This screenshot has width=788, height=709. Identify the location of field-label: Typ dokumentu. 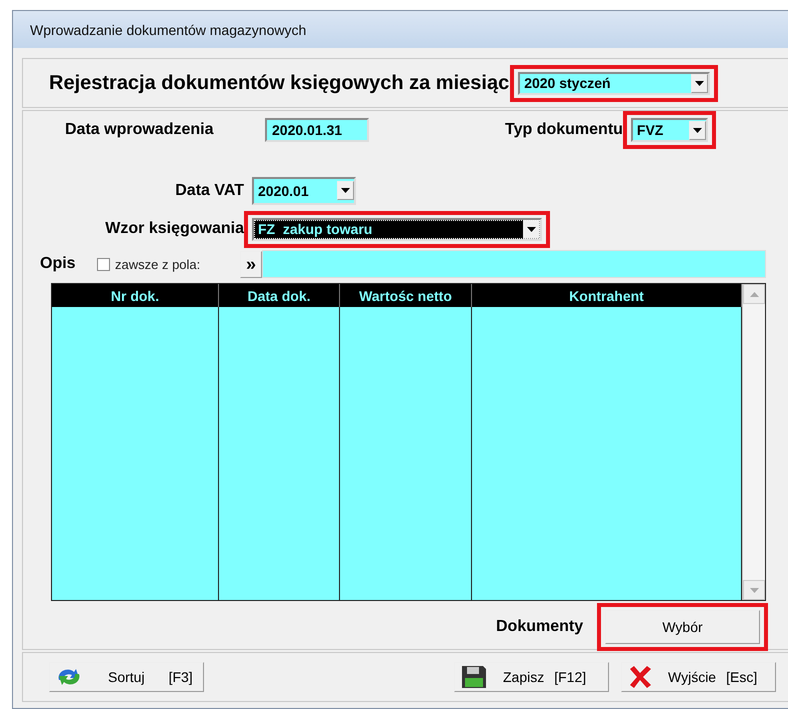
(564, 130).